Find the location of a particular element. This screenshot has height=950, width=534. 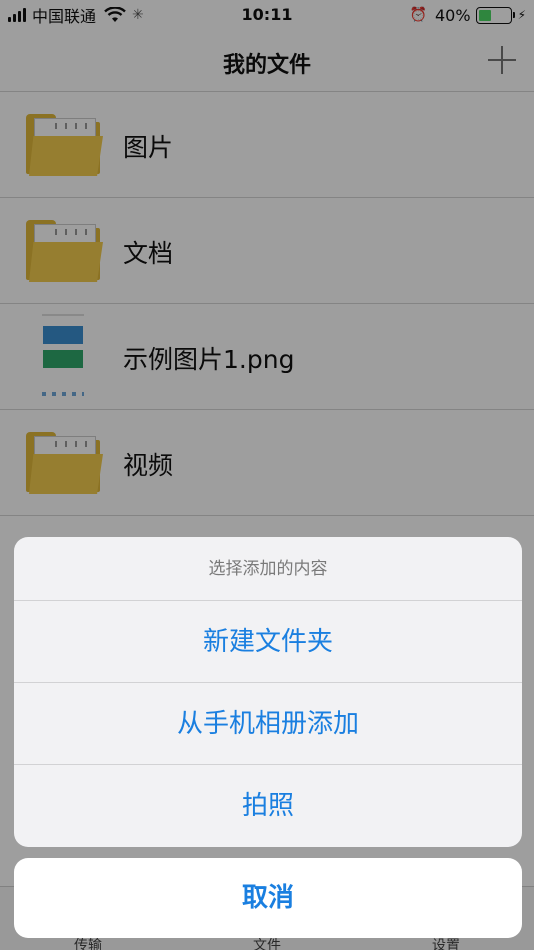

new-folder-button: 新建文件夹 is located at coordinates (268, 642).